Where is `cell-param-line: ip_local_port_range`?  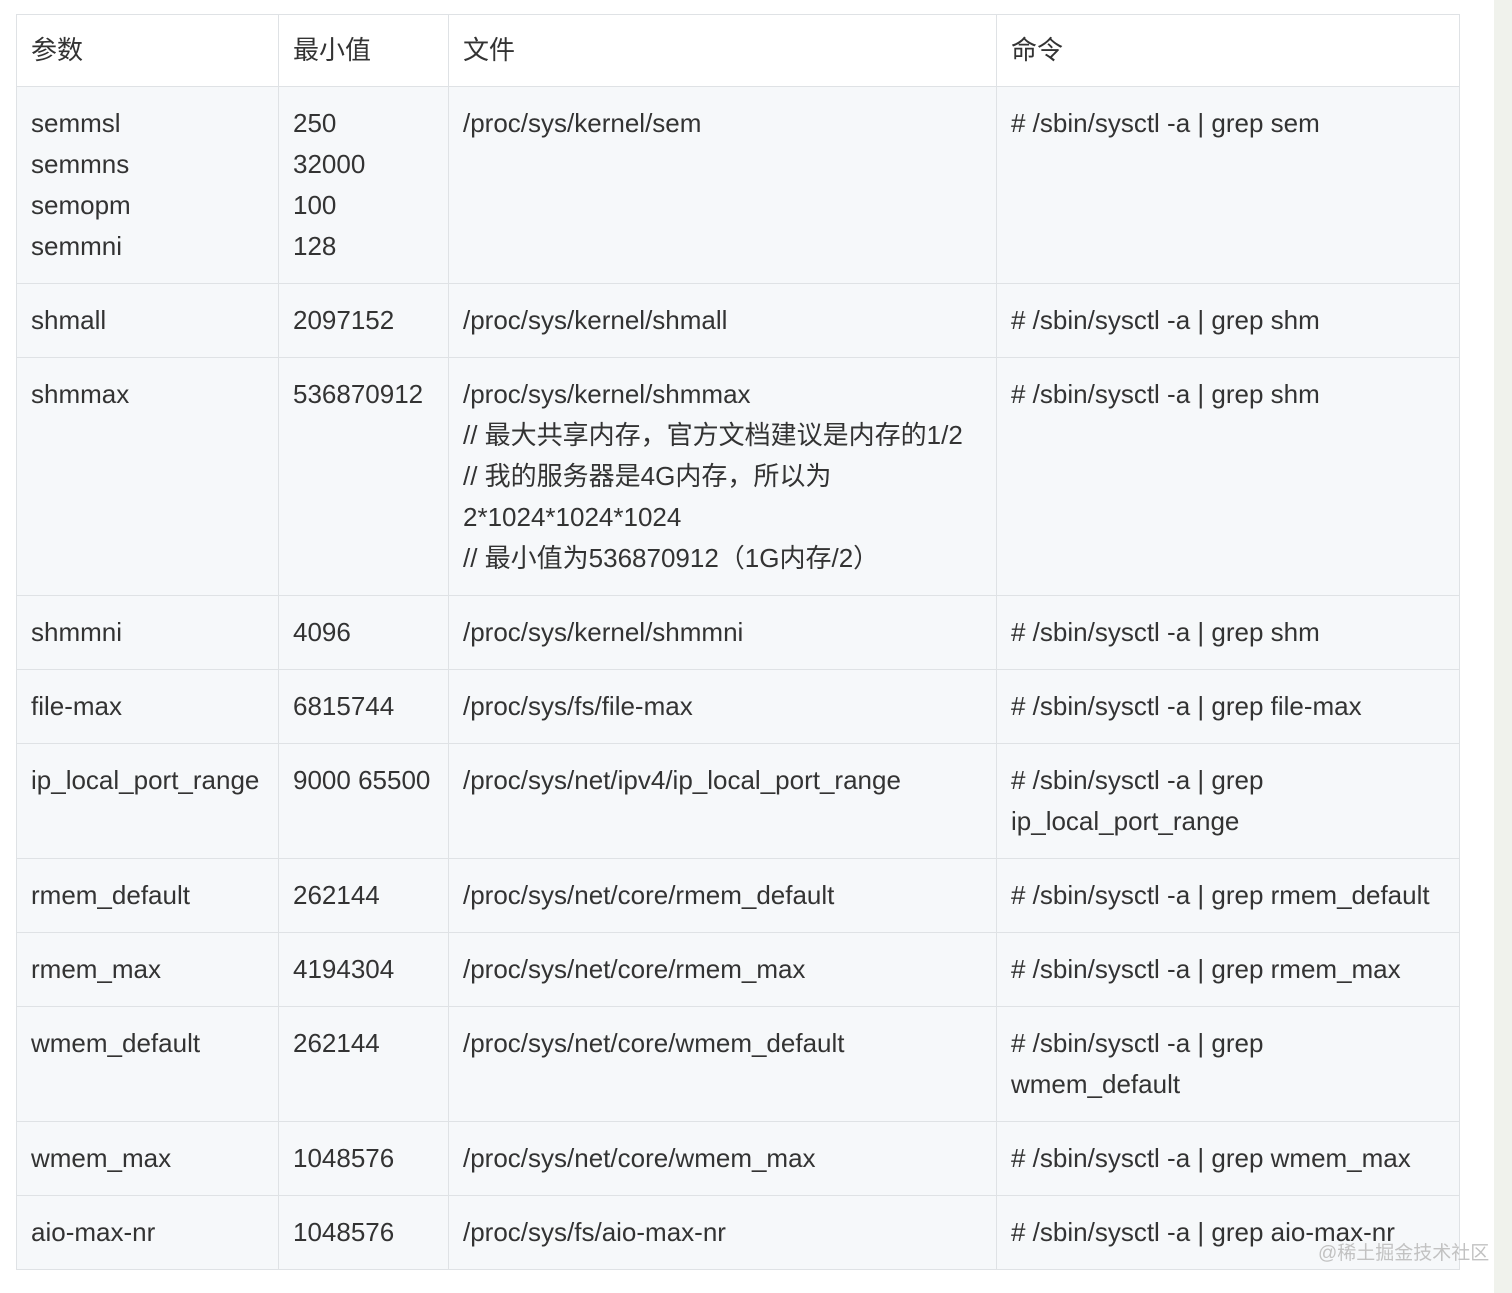
cell-param-line: ip_local_port_range is located at coordinates (145, 780).